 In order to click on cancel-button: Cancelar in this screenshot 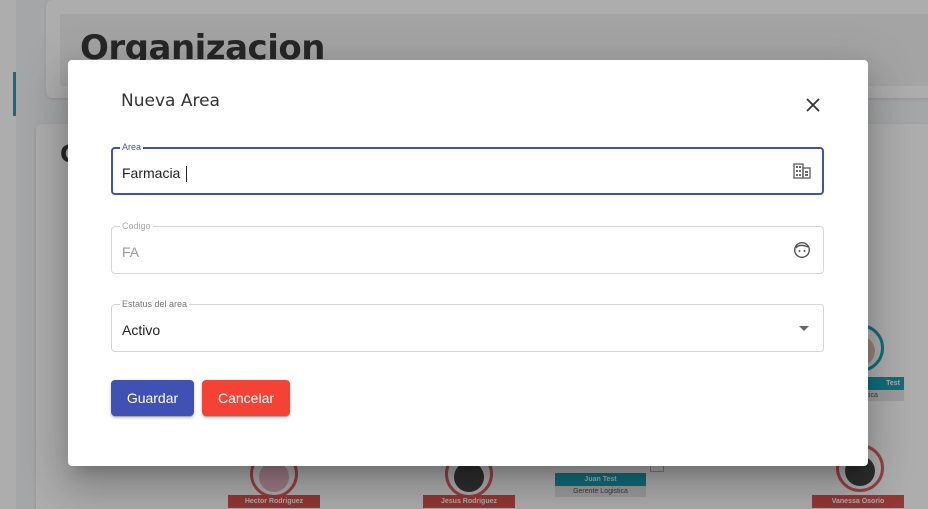, I will do `click(246, 398)`.